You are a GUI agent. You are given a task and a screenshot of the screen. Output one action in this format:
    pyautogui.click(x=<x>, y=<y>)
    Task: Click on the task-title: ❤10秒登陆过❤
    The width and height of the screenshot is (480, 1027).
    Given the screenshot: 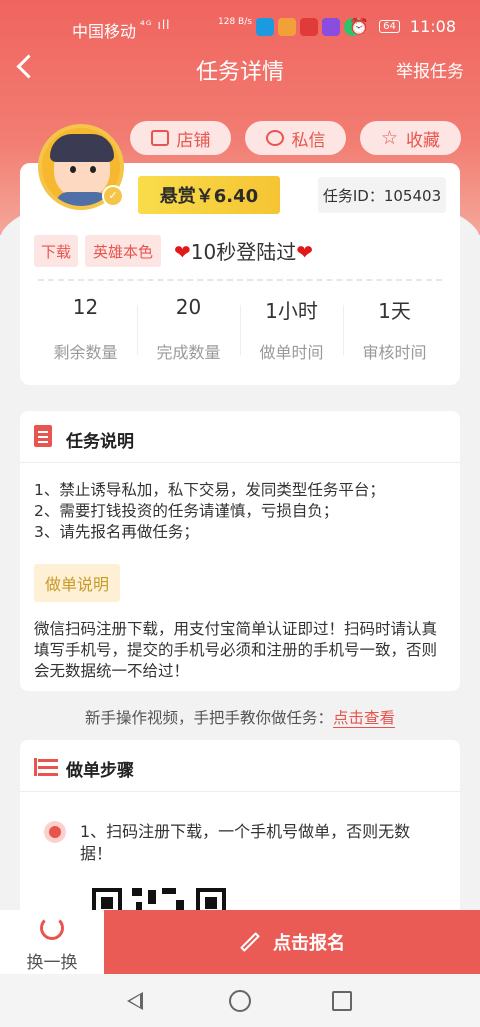 What is the action you would take?
    pyautogui.click(x=243, y=250)
    